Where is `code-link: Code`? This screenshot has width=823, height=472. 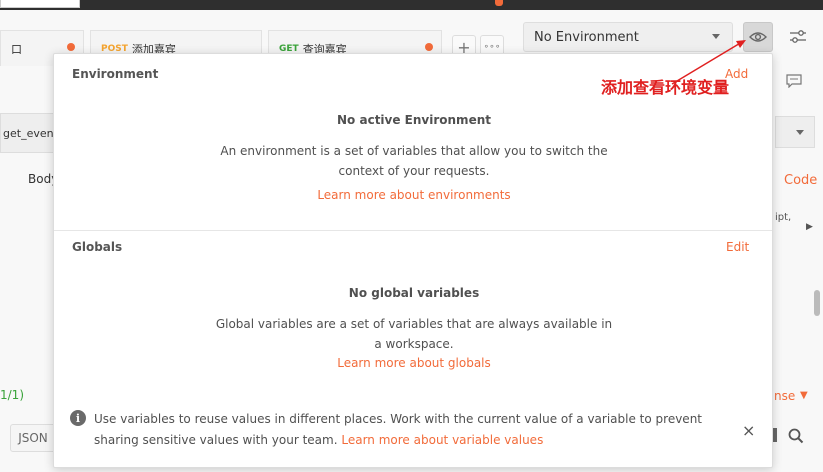 code-link: Code is located at coordinates (800, 180).